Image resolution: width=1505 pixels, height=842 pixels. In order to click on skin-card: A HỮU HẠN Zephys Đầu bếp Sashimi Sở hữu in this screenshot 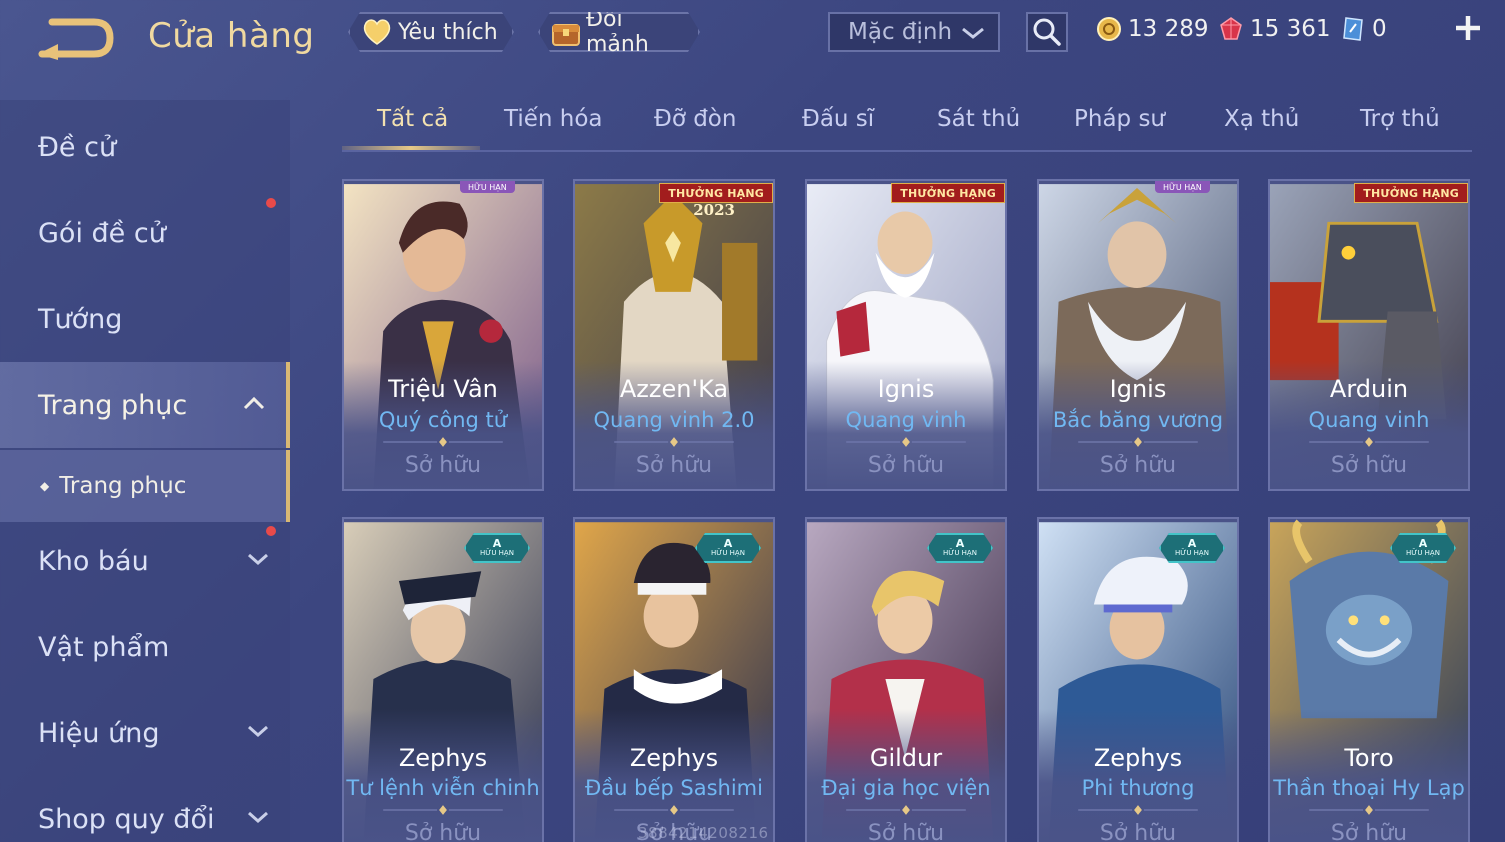, I will do `click(674, 679)`.